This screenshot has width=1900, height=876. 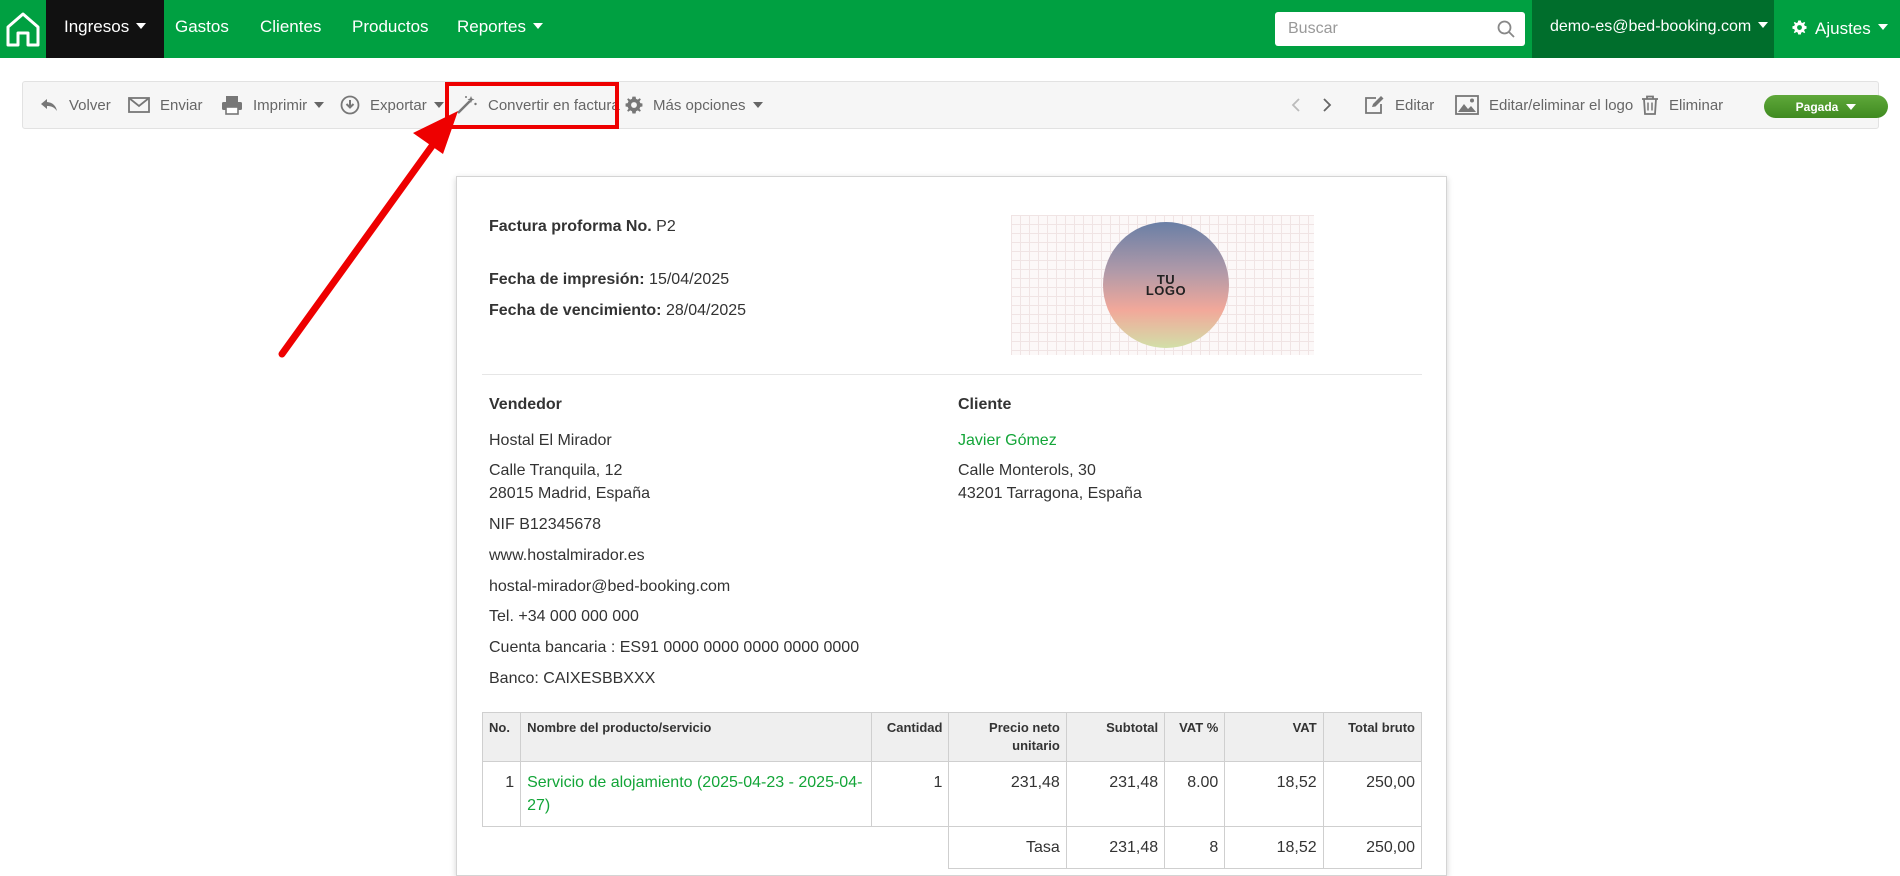 What do you see at coordinates (567, 279) in the screenshot?
I see `print-date-label: Fecha de impresión:` at bounding box center [567, 279].